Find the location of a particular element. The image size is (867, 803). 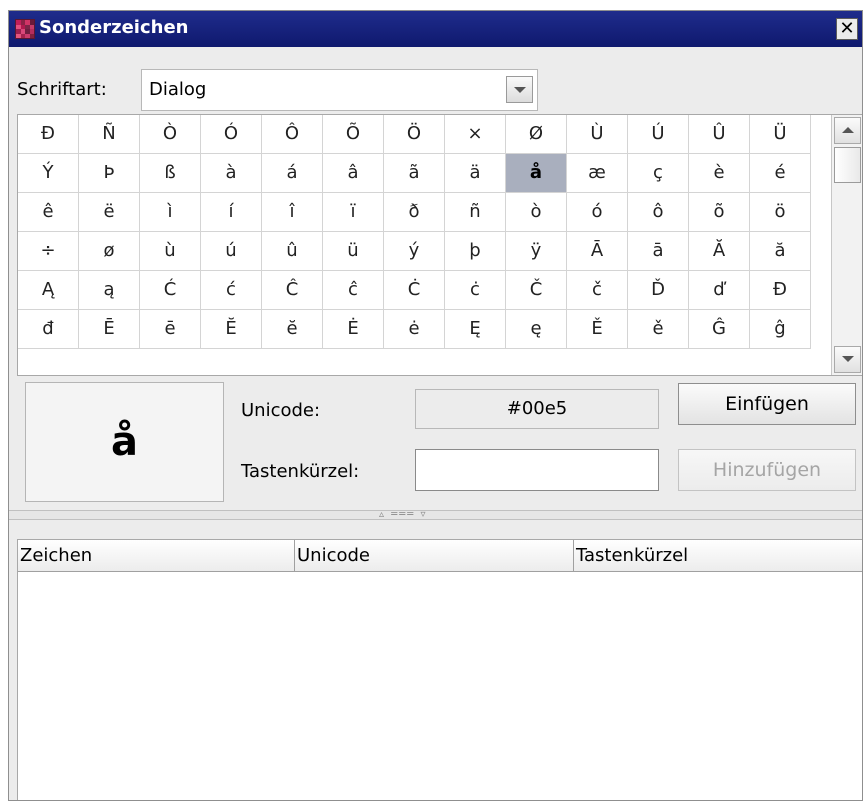

char-cell: đ is located at coordinates (48, 329).